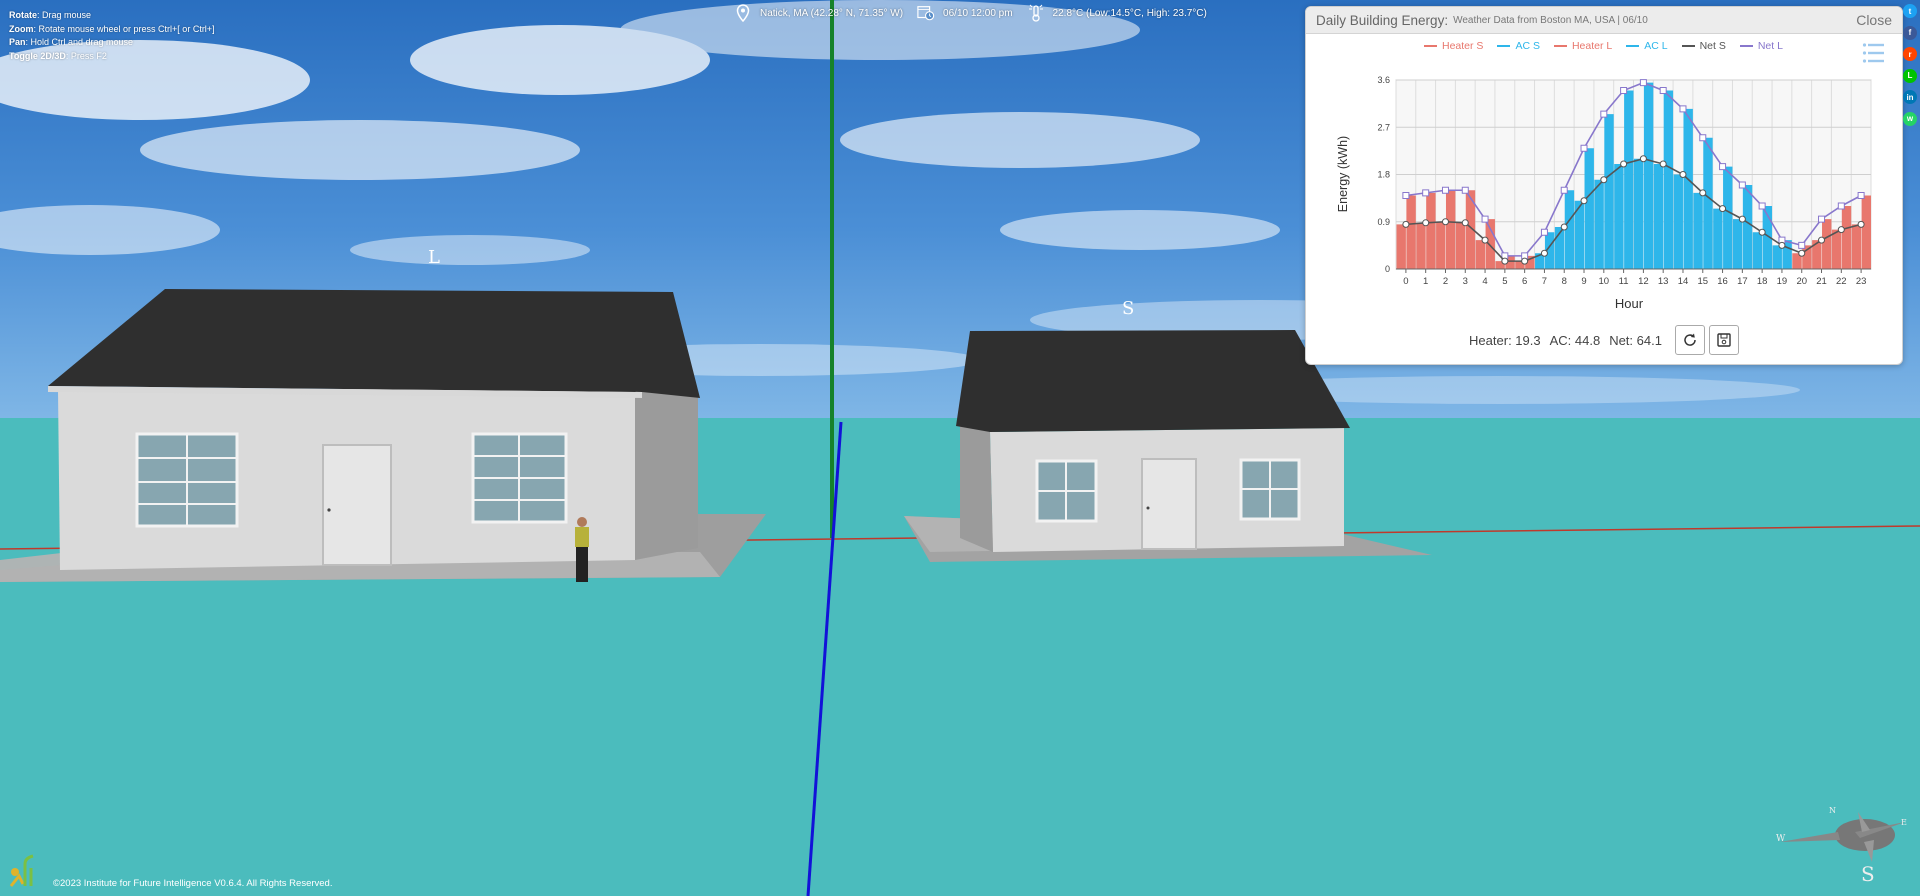 The height and width of the screenshot is (896, 1920). I want to click on compass-n-label: N, so click(1832, 810).